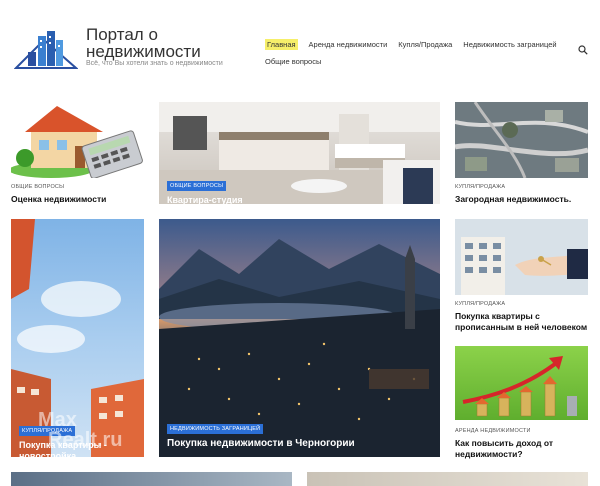  I want to click on nav-item-home: Главная, so click(281, 44).